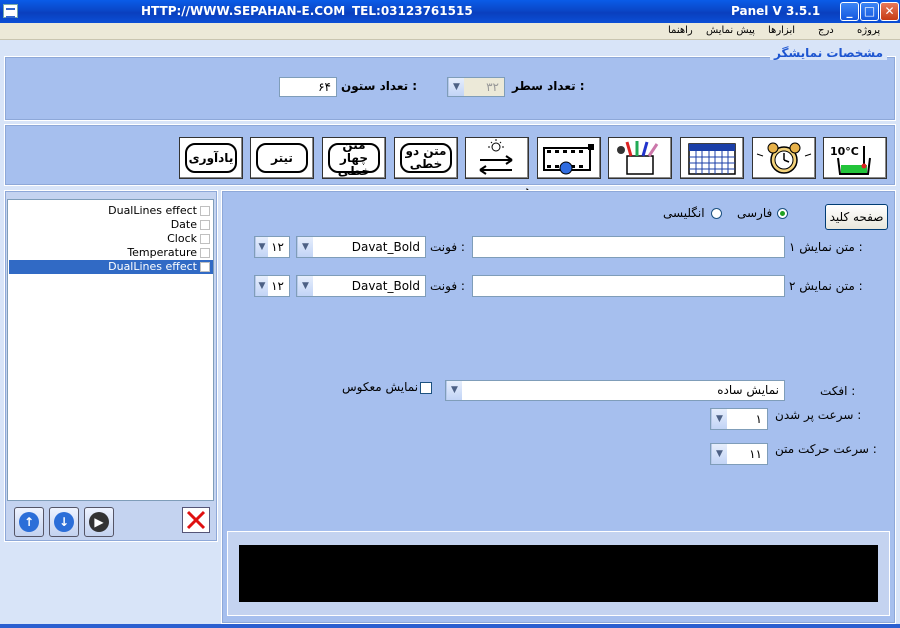 This screenshot has width=900, height=628. I want to click on farsi-label: فارسی, so click(755, 213).